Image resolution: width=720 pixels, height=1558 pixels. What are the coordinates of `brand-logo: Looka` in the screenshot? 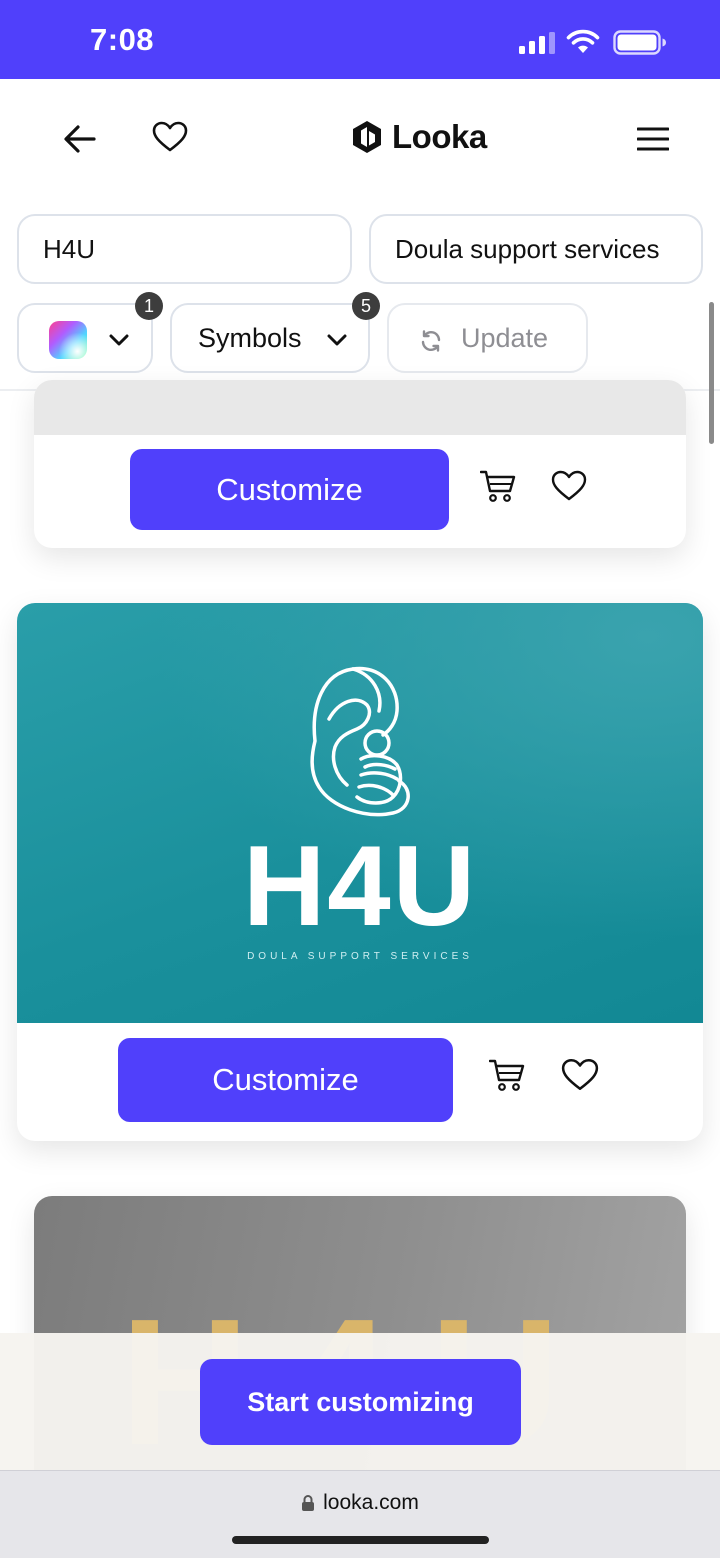 It's located at (418, 136).